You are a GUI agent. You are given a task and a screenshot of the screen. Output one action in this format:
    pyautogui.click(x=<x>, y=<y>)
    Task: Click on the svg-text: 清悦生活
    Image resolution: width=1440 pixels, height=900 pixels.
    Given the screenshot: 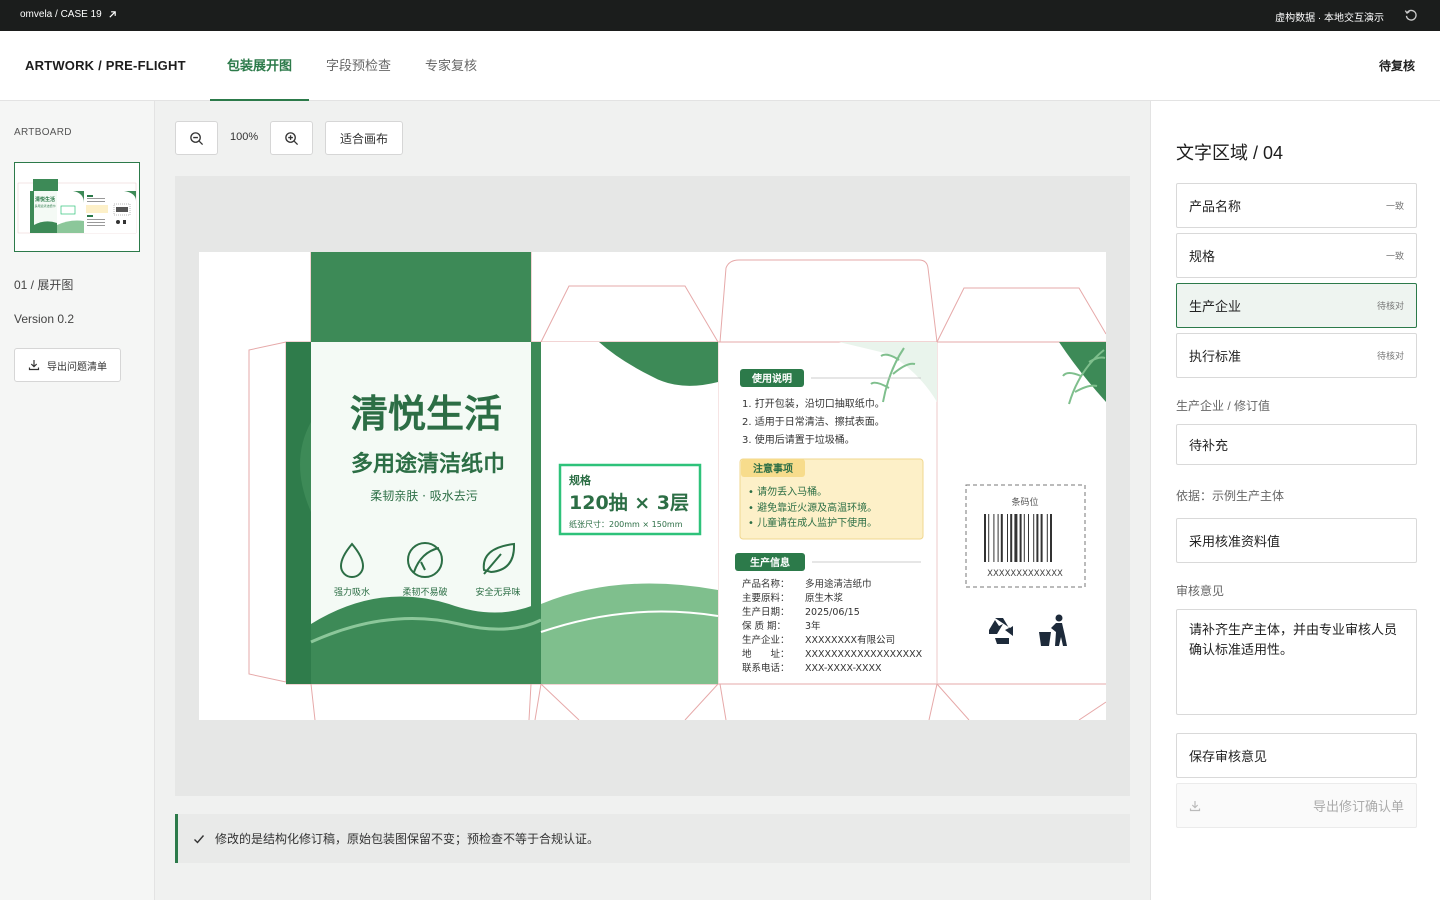 What is the action you would take?
    pyautogui.click(x=45, y=199)
    